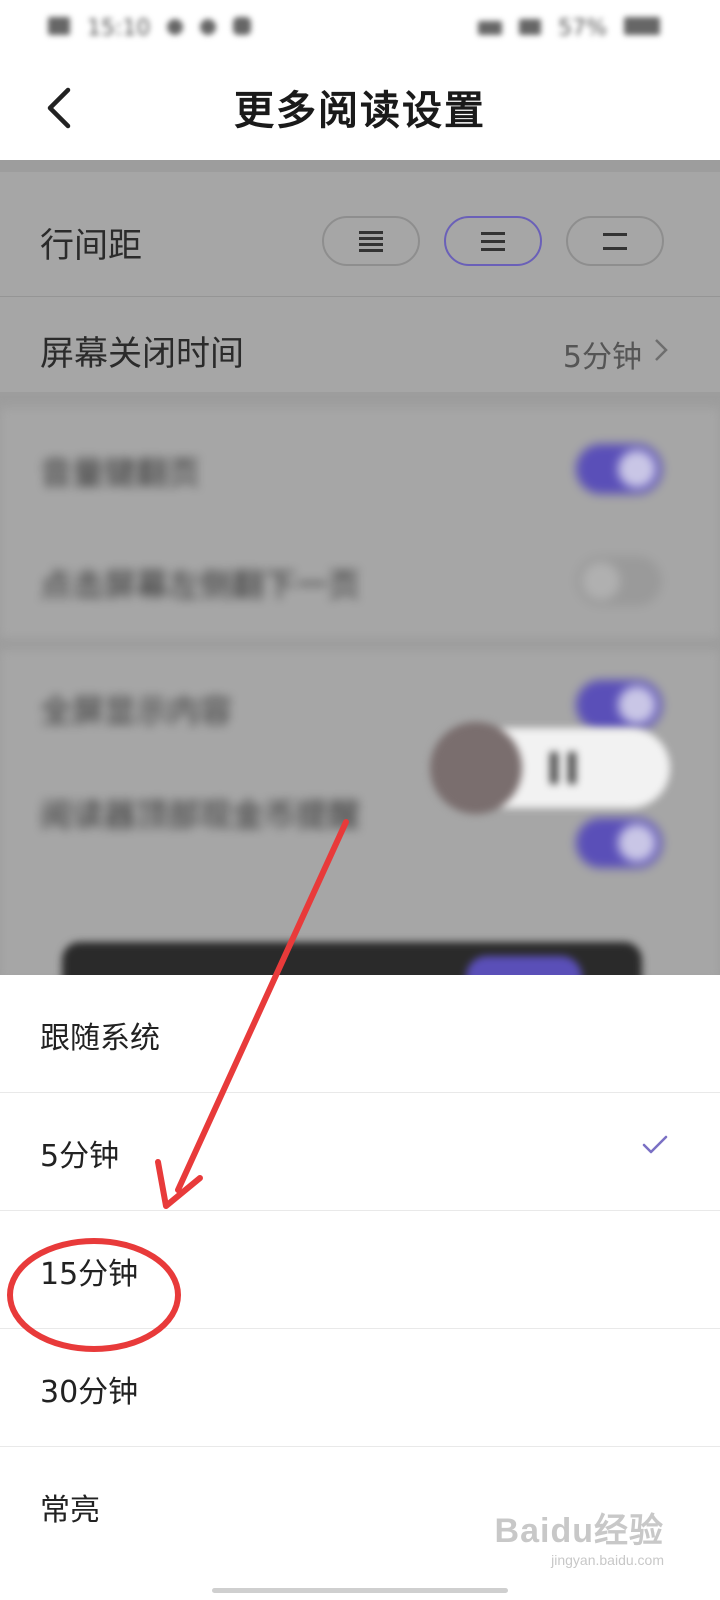 The image size is (720, 1600). I want to click on option-follow-system: 跟随系统, so click(360, 1034).